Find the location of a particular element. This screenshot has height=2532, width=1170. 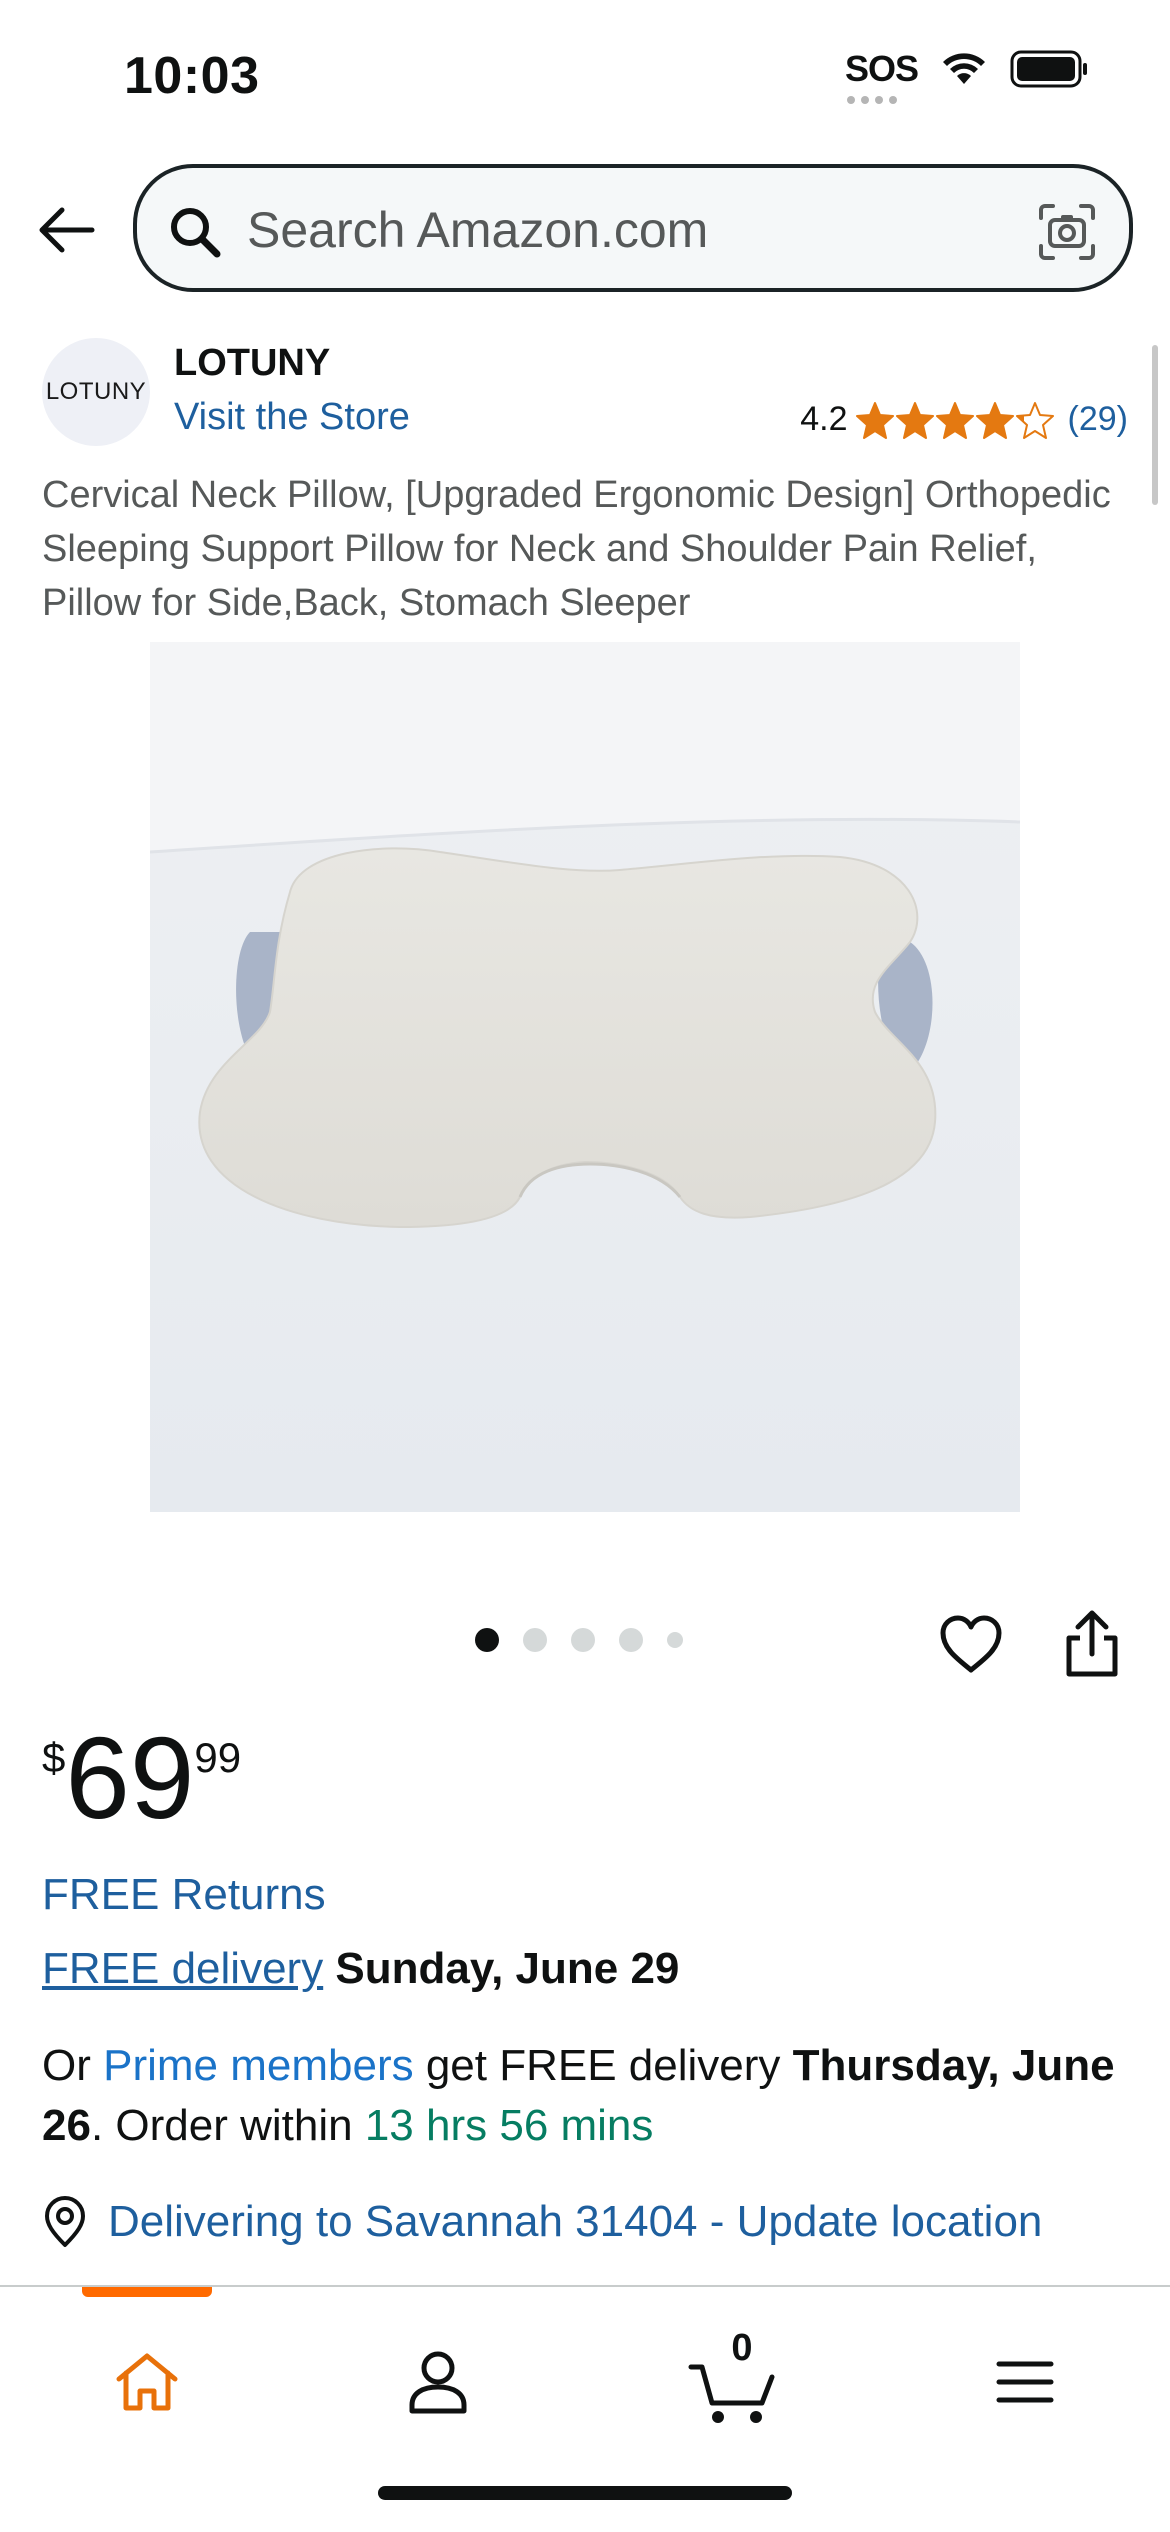

location-pin-icon is located at coordinates (65, 2221).